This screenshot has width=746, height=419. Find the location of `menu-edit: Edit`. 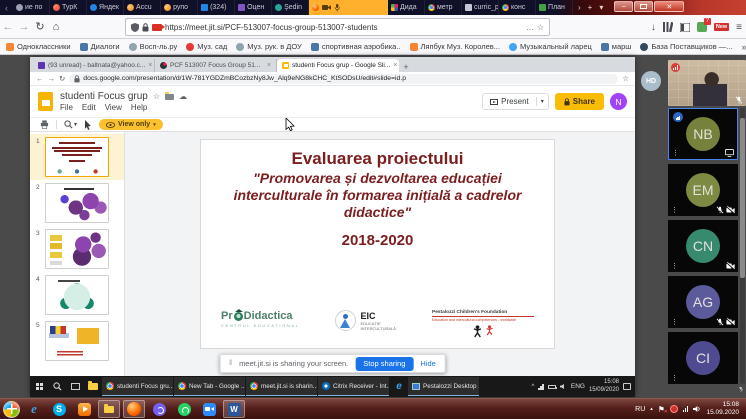

menu-edit: Edit is located at coordinates (89, 107).